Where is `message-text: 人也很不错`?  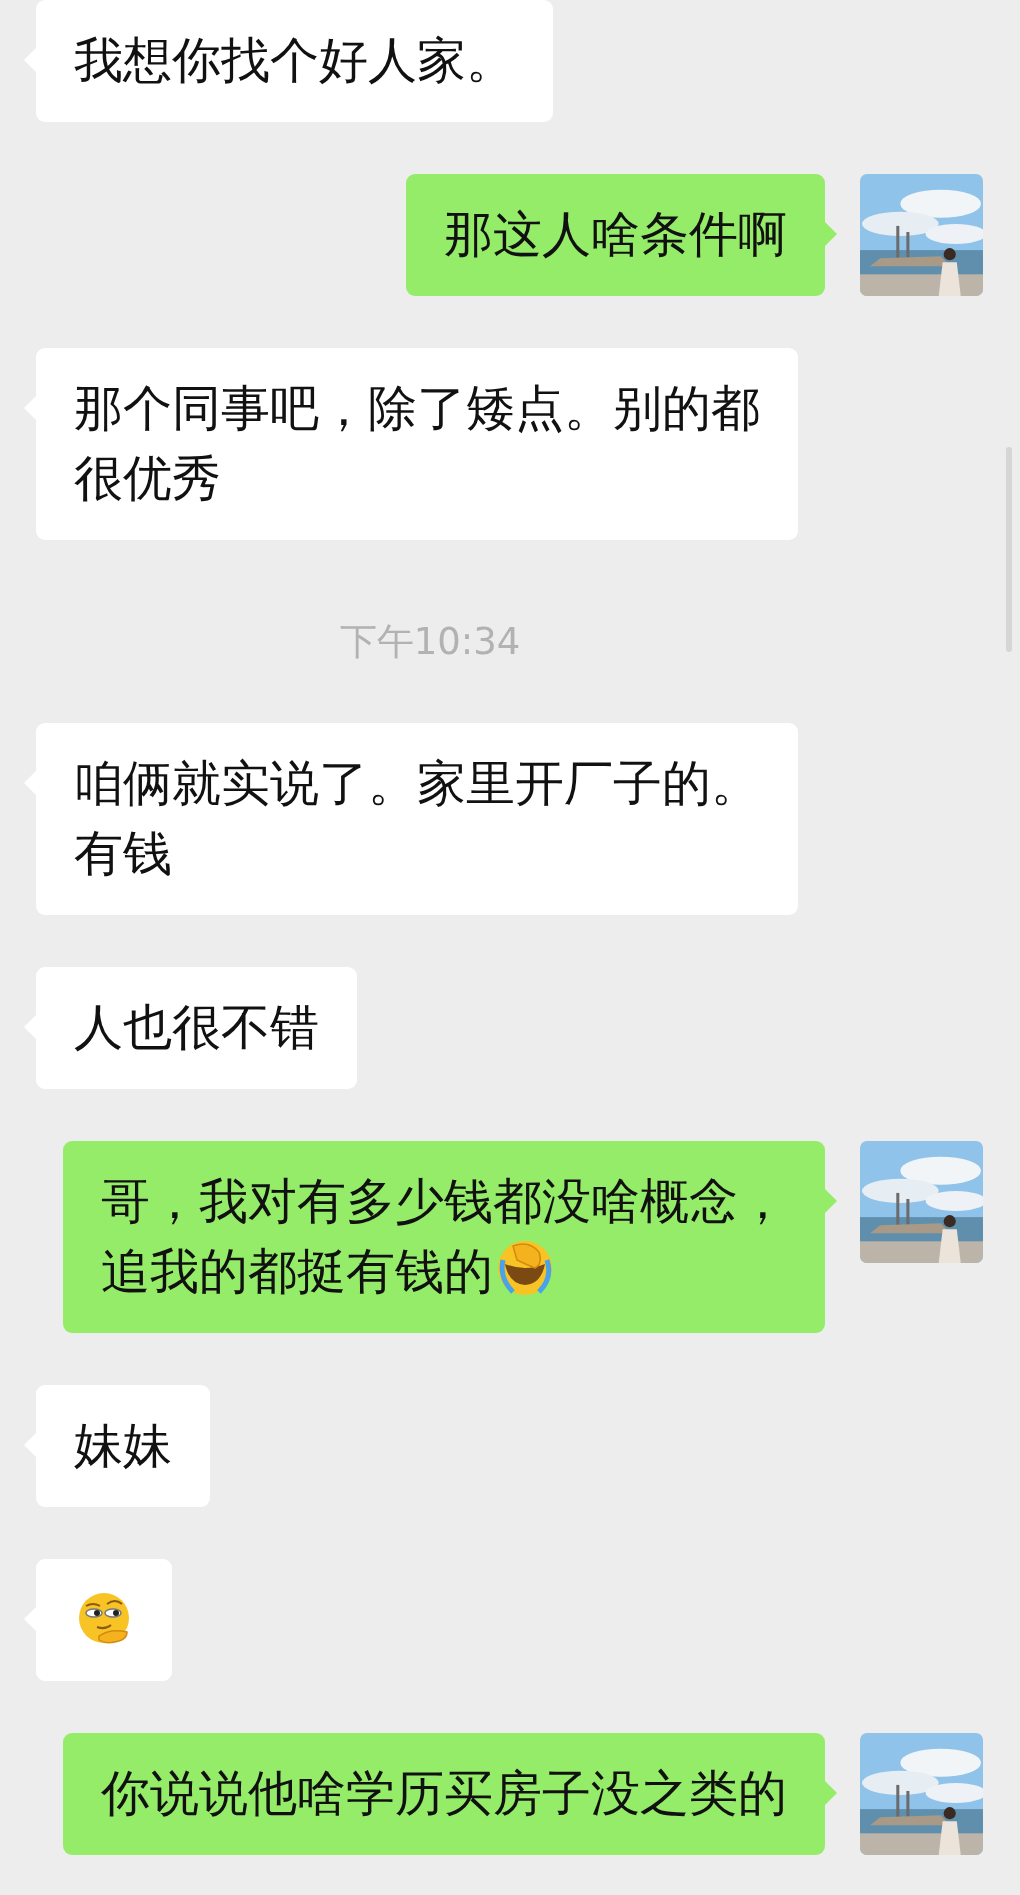 message-text: 人也很不错 is located at coordinates (196, 1027).